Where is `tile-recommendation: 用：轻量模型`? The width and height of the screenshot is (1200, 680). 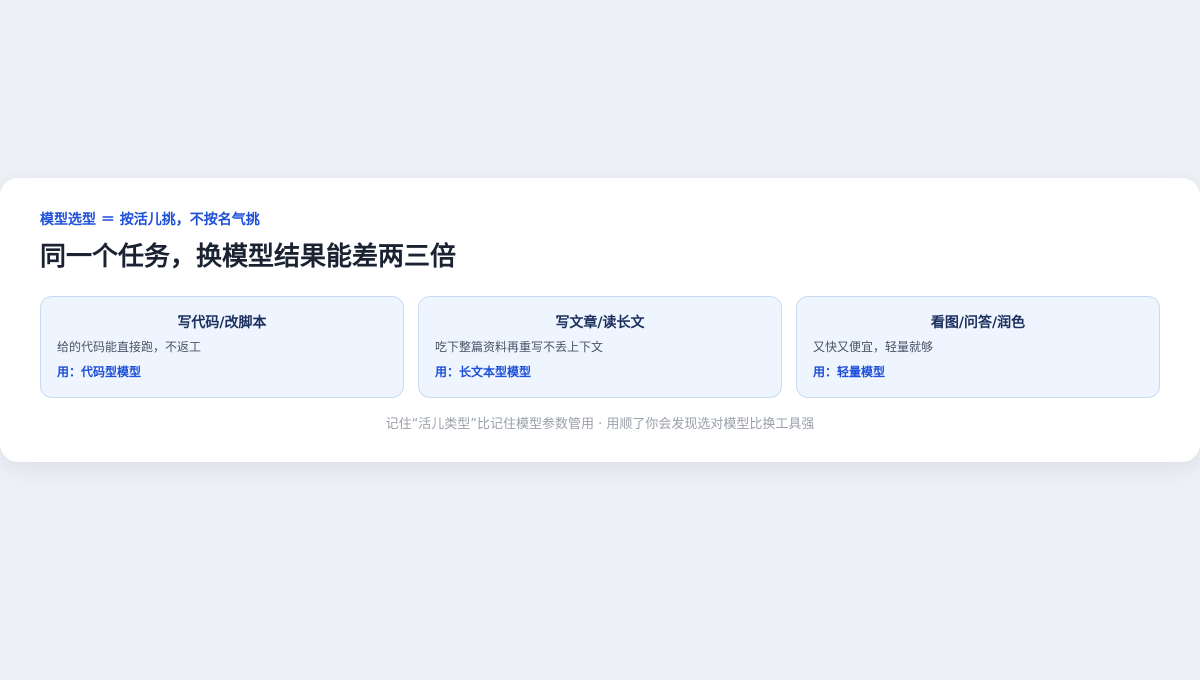 tile-recommendation: 用：轻量模型 is located at coordinates (849, 372).